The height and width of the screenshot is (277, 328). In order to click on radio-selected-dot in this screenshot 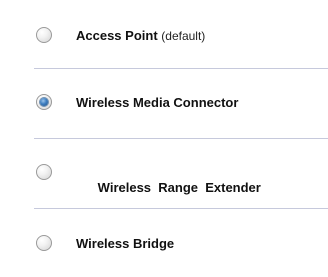, I will do `click(44, 102)`.